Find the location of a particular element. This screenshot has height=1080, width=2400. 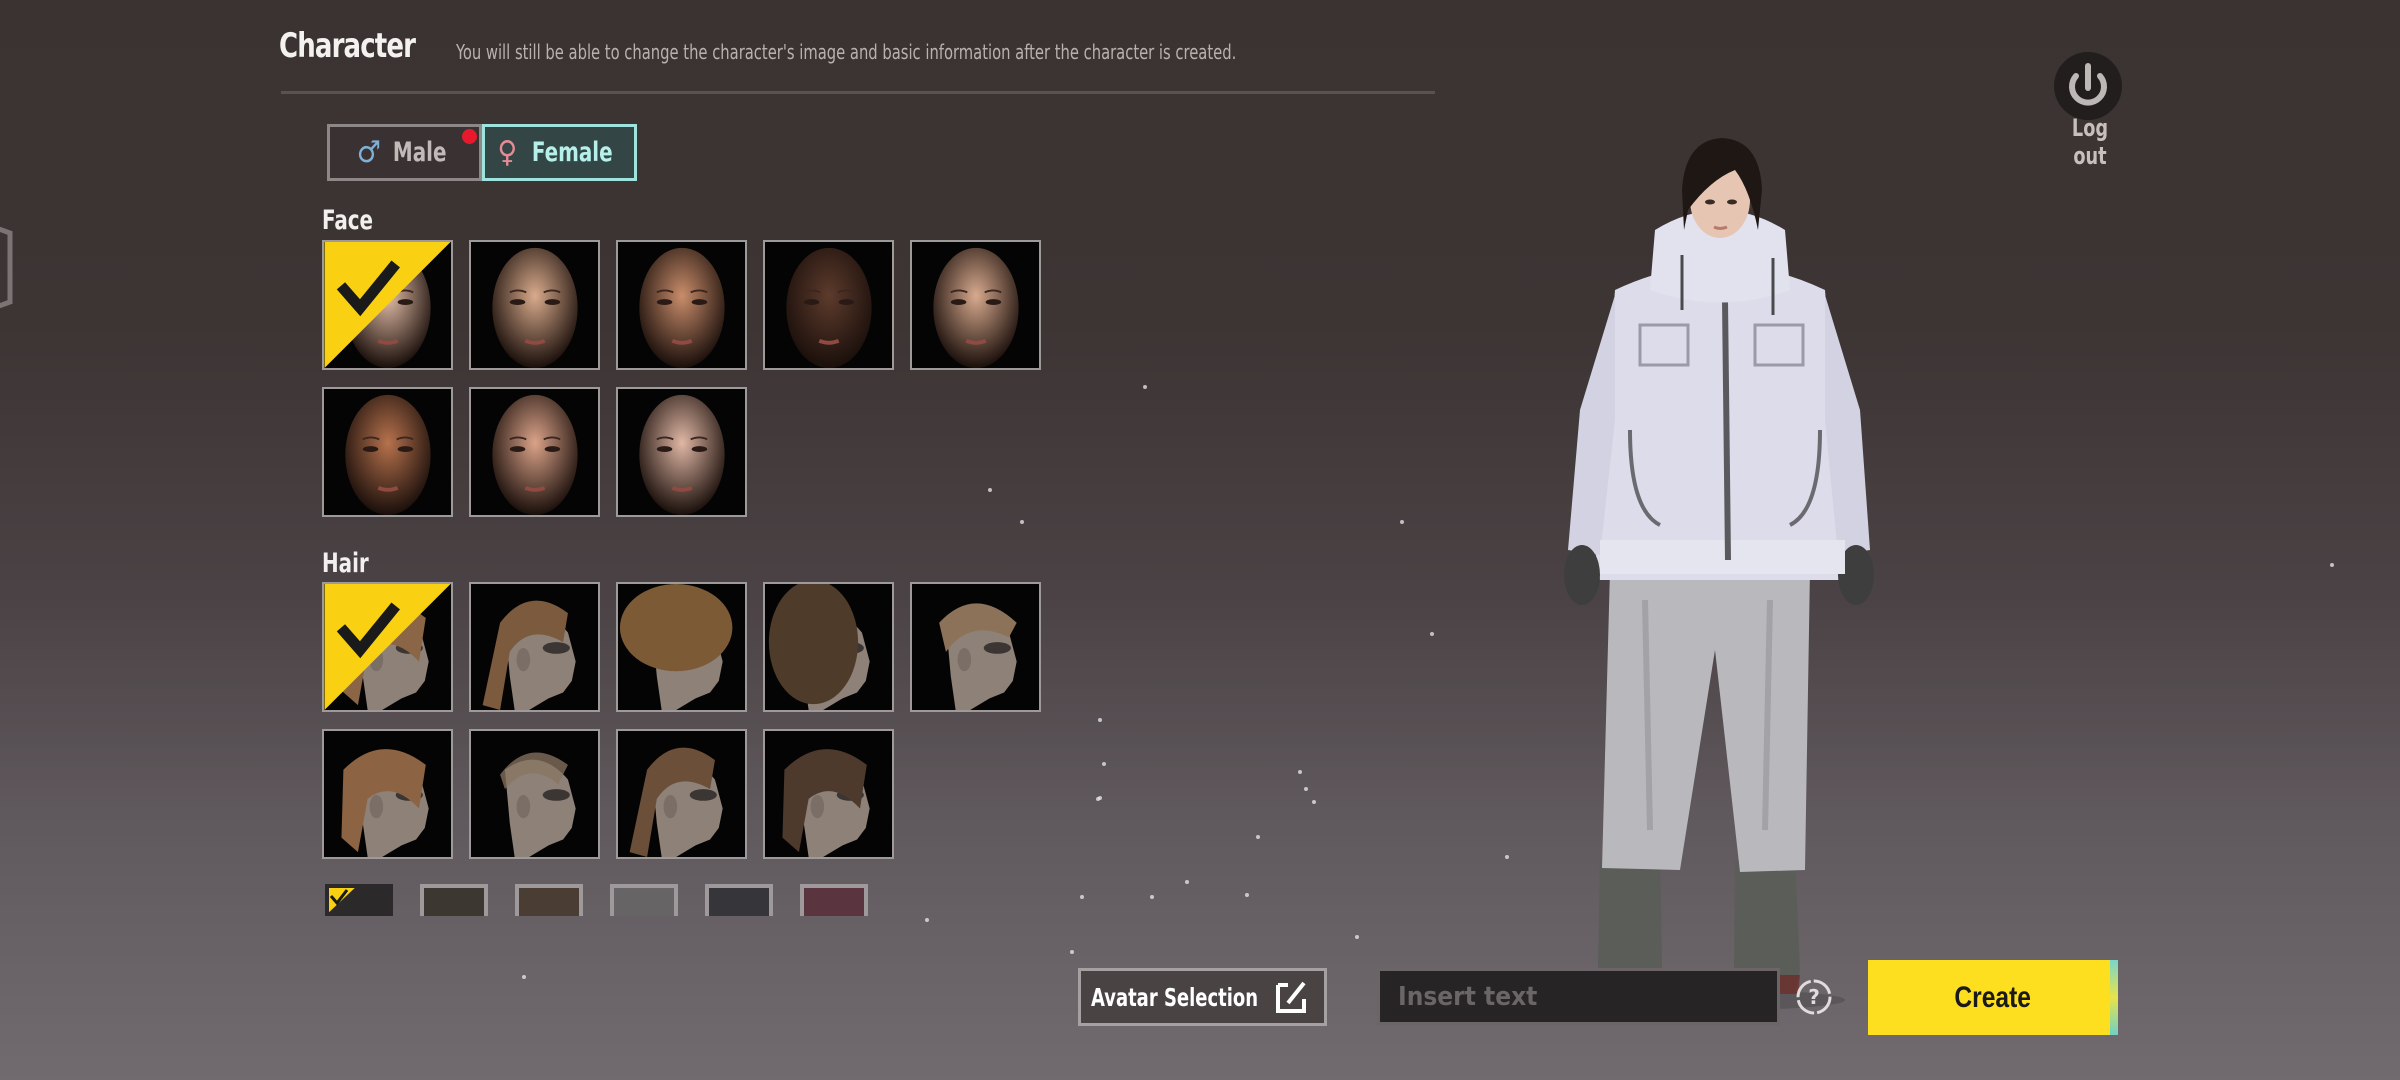

help-circle-icon: ? is located at coordinates (1814, 997).